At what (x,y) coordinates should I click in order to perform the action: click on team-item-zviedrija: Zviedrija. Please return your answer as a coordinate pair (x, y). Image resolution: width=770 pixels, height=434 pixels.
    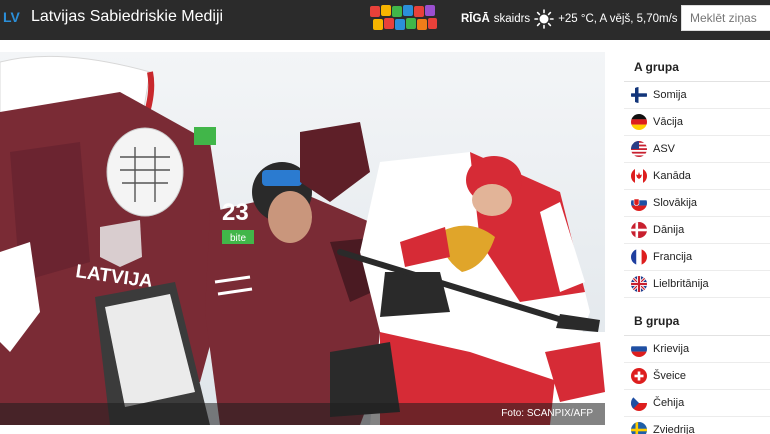
    Looking at the image, I should click on (697, 425).